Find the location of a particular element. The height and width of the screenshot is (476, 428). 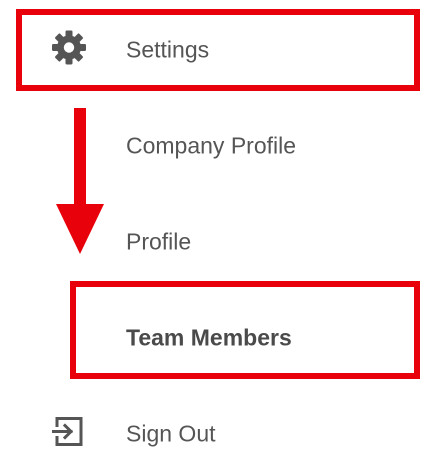

menu-item-label: Profile is located at coordinates (159, 241).